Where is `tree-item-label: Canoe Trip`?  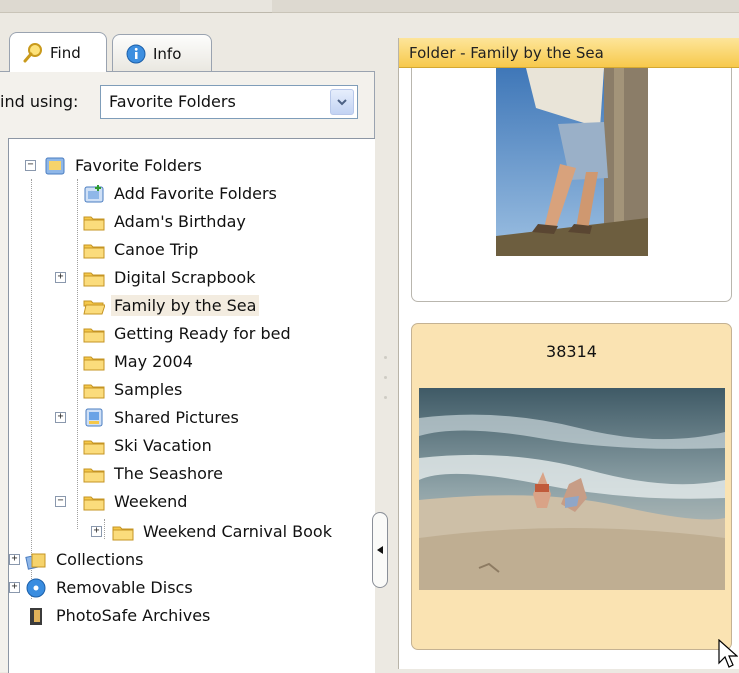 tree-item-label: Canoe Trip is located at coordinates (156, 249).